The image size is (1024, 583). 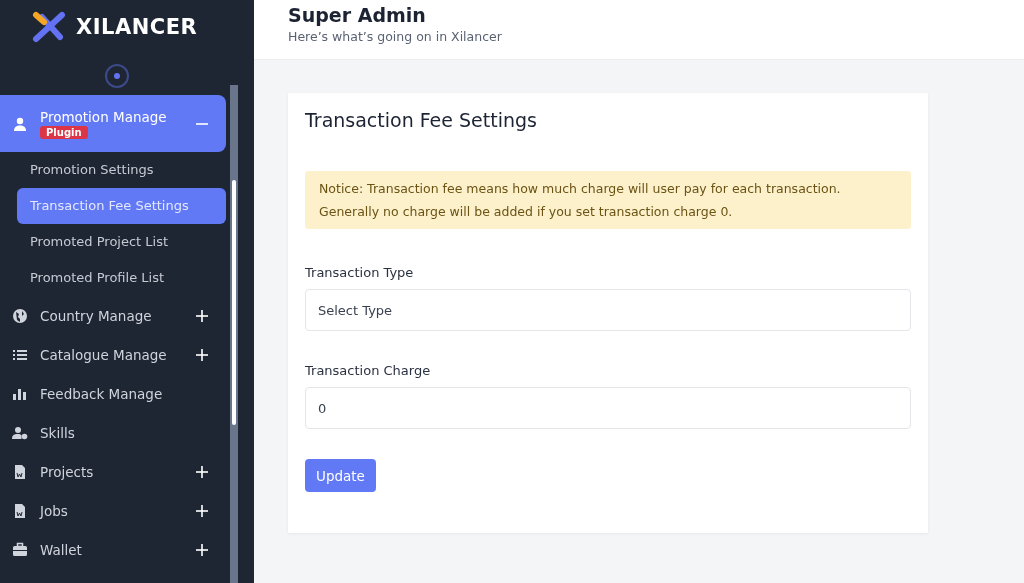 I want to click on submenu-item: Promotion Settings, so click(x=121, y=170).